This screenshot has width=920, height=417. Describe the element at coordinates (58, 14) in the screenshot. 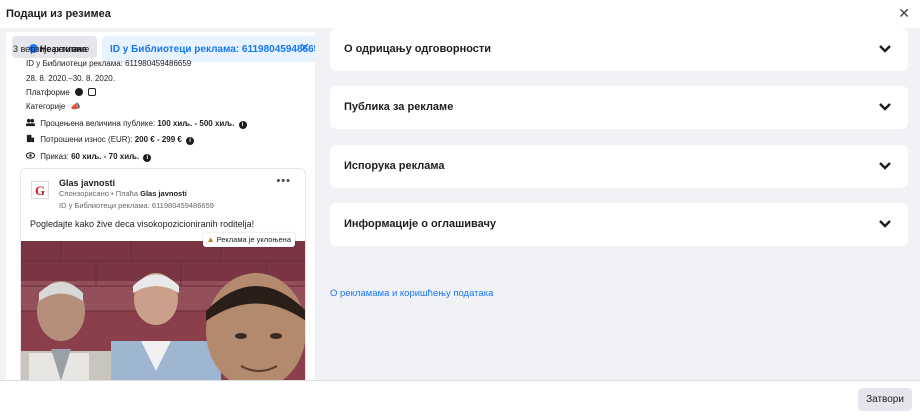

I see `dialog-title: Подаци из резимеа` at that location.